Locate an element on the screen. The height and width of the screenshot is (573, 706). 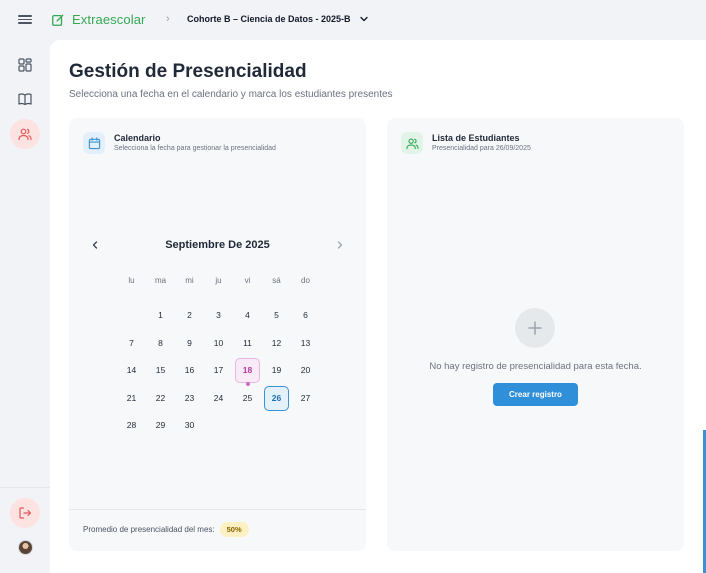
book-icon is located at coordinates (25, 99).